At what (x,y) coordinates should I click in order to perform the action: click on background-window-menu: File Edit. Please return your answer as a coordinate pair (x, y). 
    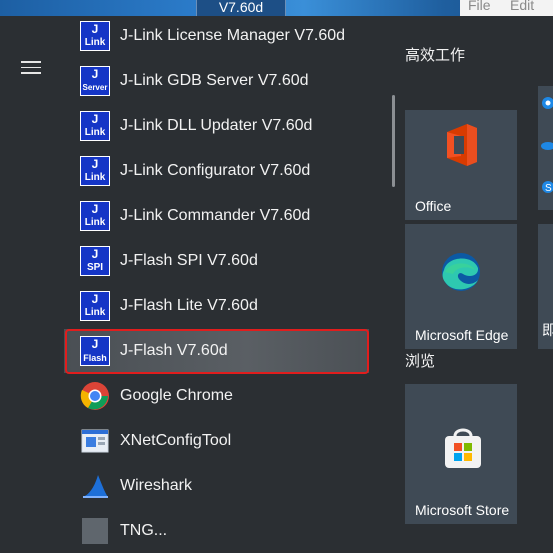
    Looking at the image, I should click on (506, 8).